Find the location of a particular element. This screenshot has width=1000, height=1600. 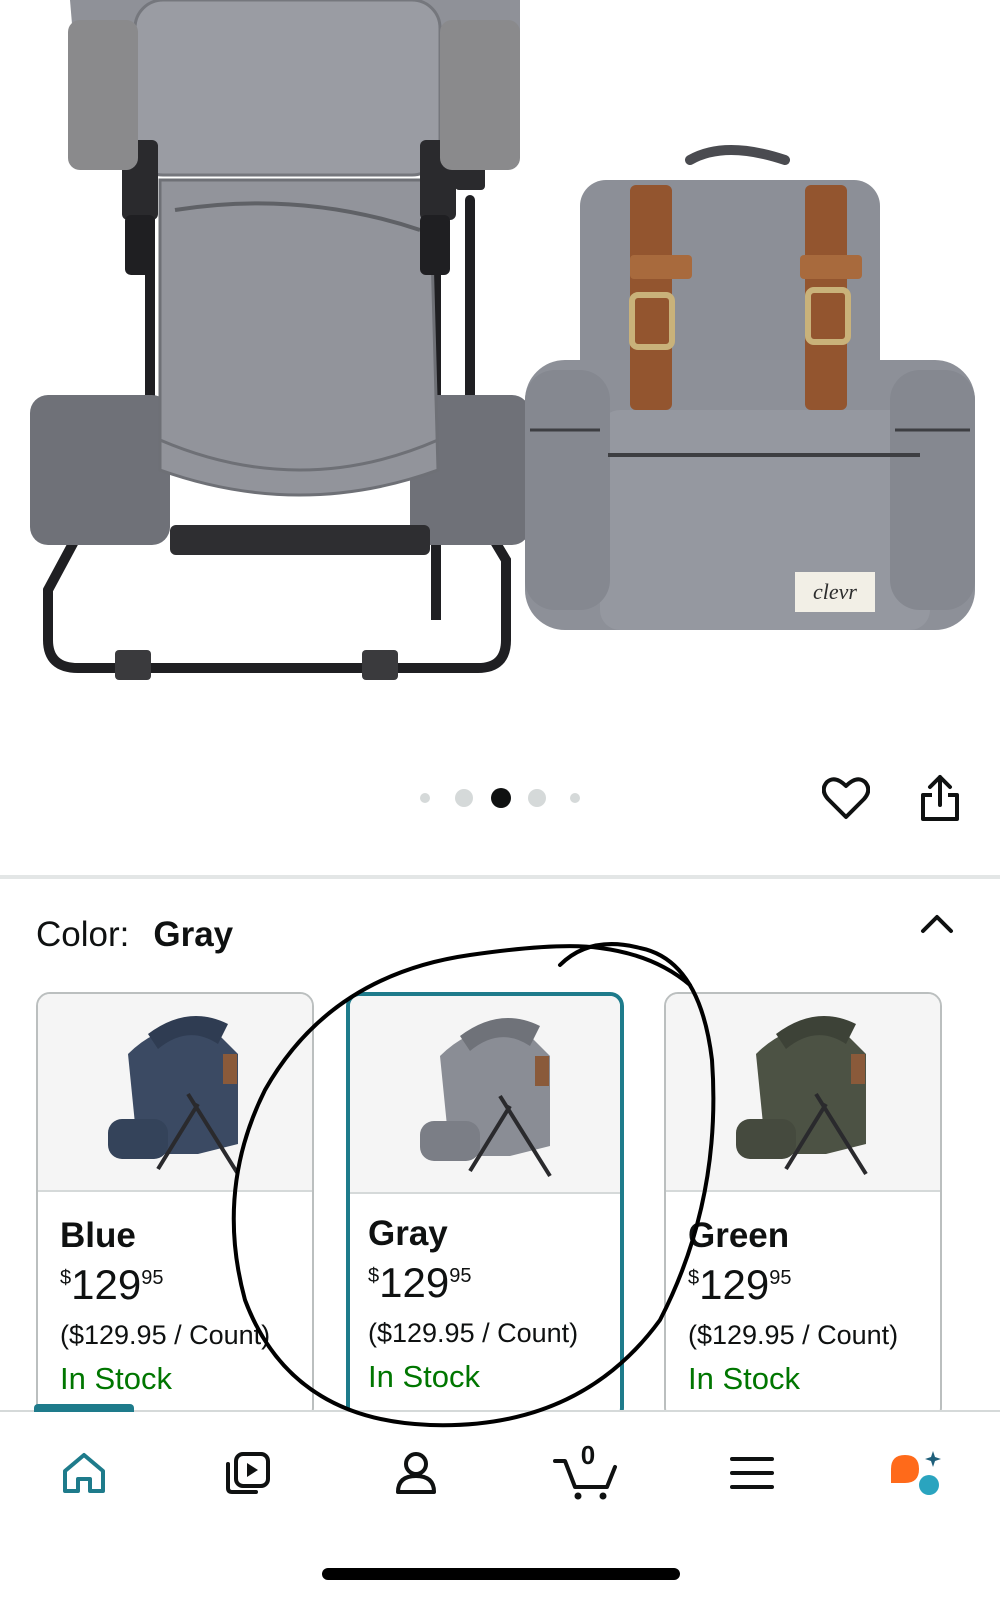

color-label: Color: is located at coordinates (83, 934).